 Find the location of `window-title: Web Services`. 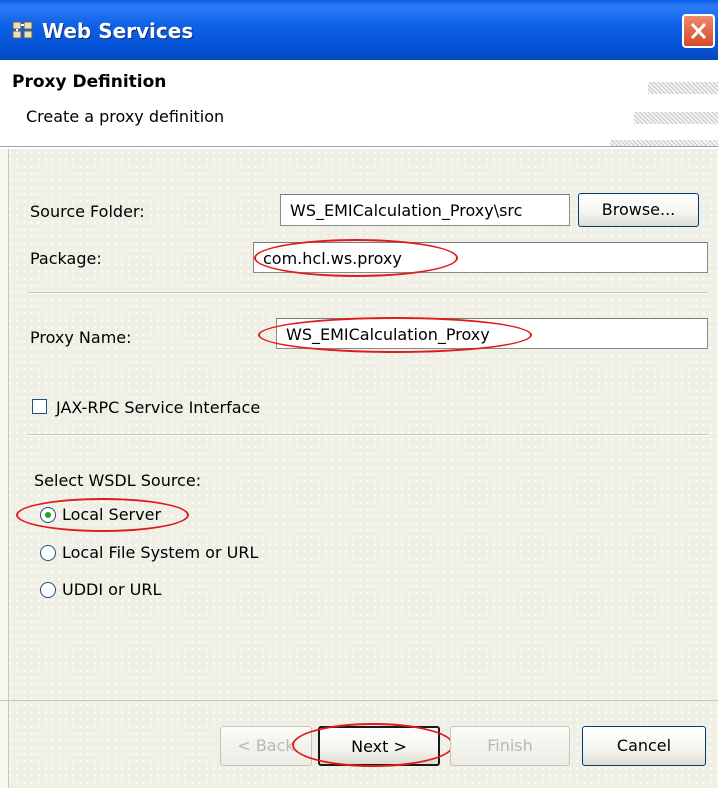

window-title: Web Services is located at coordinates (118, 31).